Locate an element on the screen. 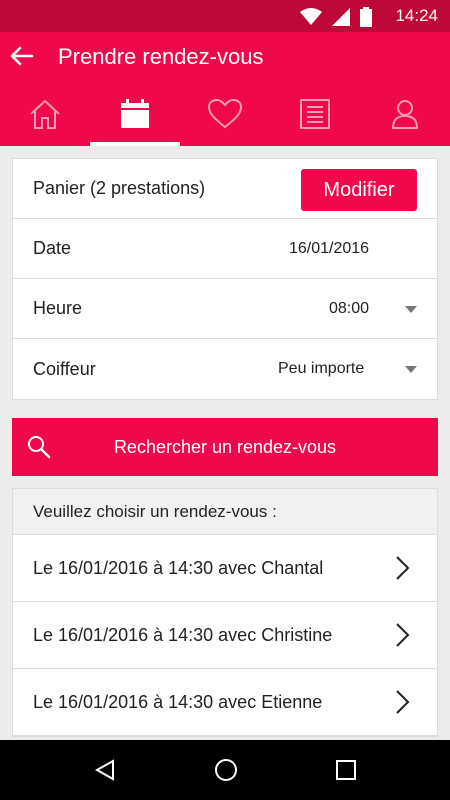 The image size is (450, 800). status-icons is located at coordinates (336, 17).